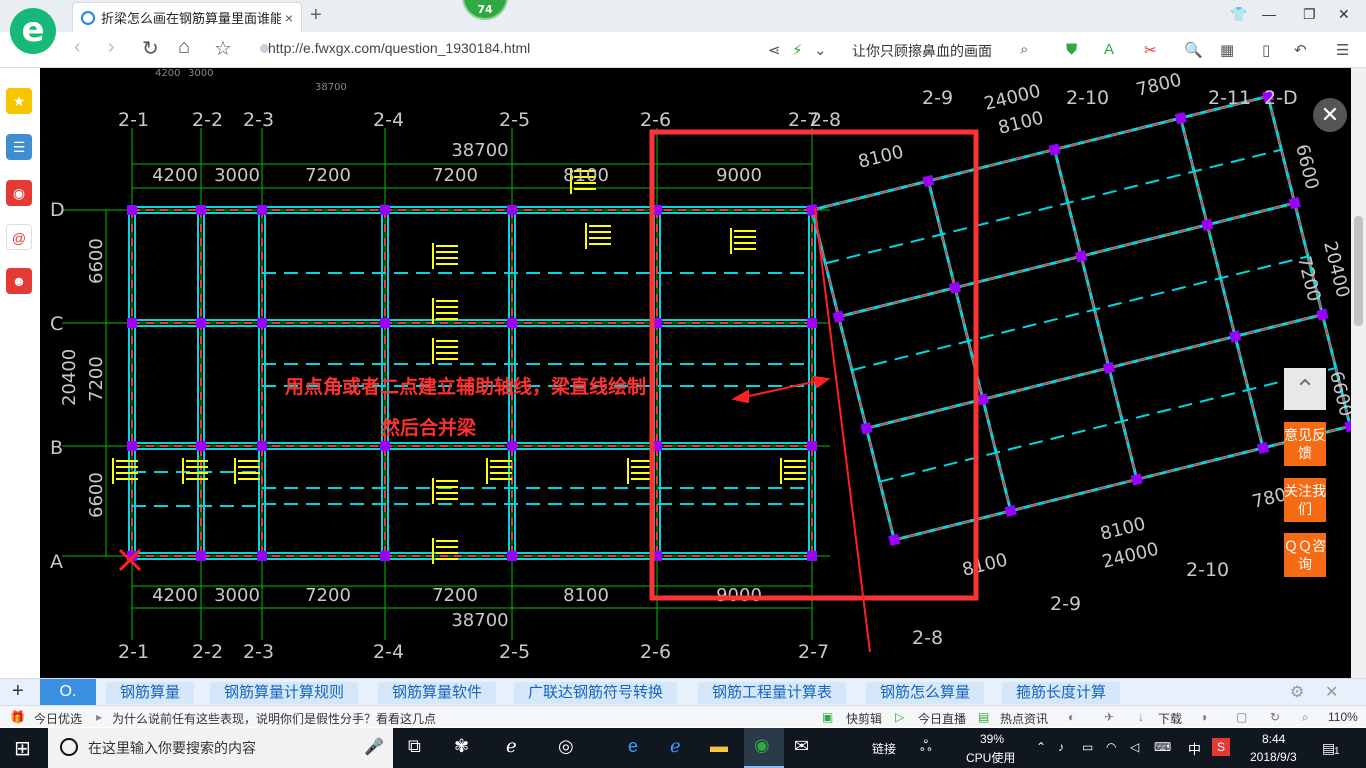  Describe the element at coordinates (111, 47) in the screenshot. I see `forward-icon: ›` at that location.